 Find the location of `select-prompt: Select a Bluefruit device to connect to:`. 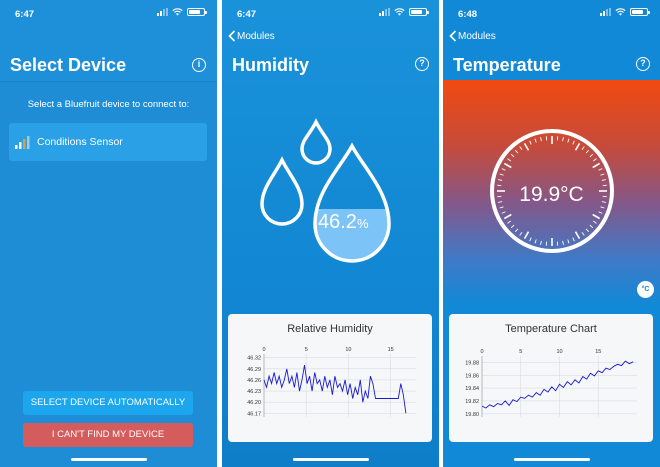

select-prompt: Select a Bluefruit device to connect to: is located at coordinates (108, 104).